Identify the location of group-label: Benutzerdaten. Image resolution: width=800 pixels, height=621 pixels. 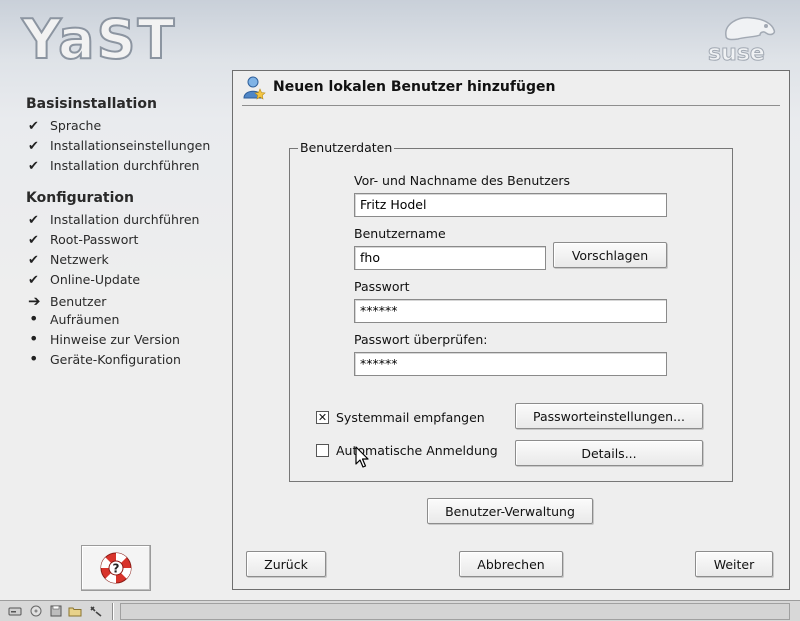
(346, 147).